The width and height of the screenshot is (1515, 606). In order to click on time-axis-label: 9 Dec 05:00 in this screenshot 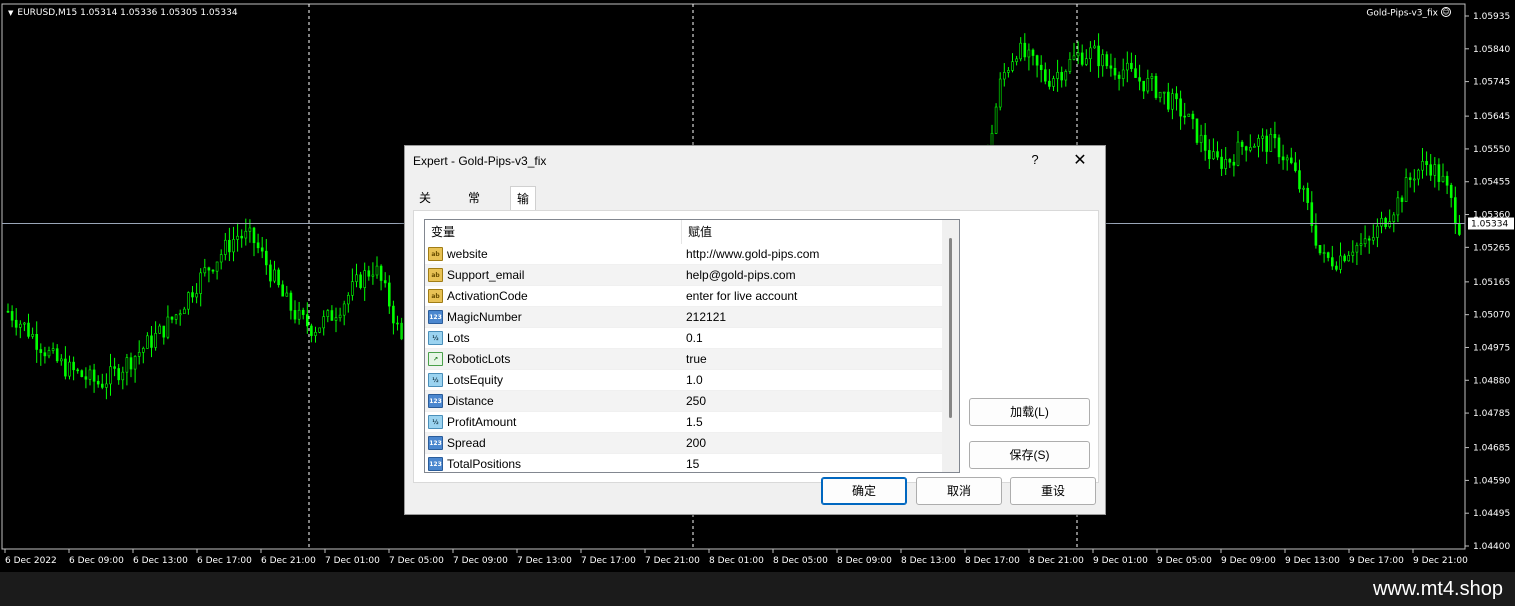, I will do `click(1184, 561)`.